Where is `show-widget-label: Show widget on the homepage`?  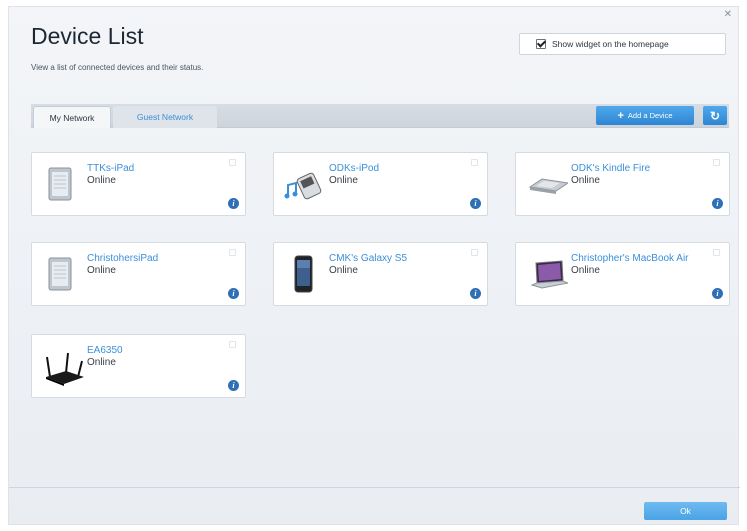
show-widget-label: Show widget on the homepage is located at coordinates (610, 44).